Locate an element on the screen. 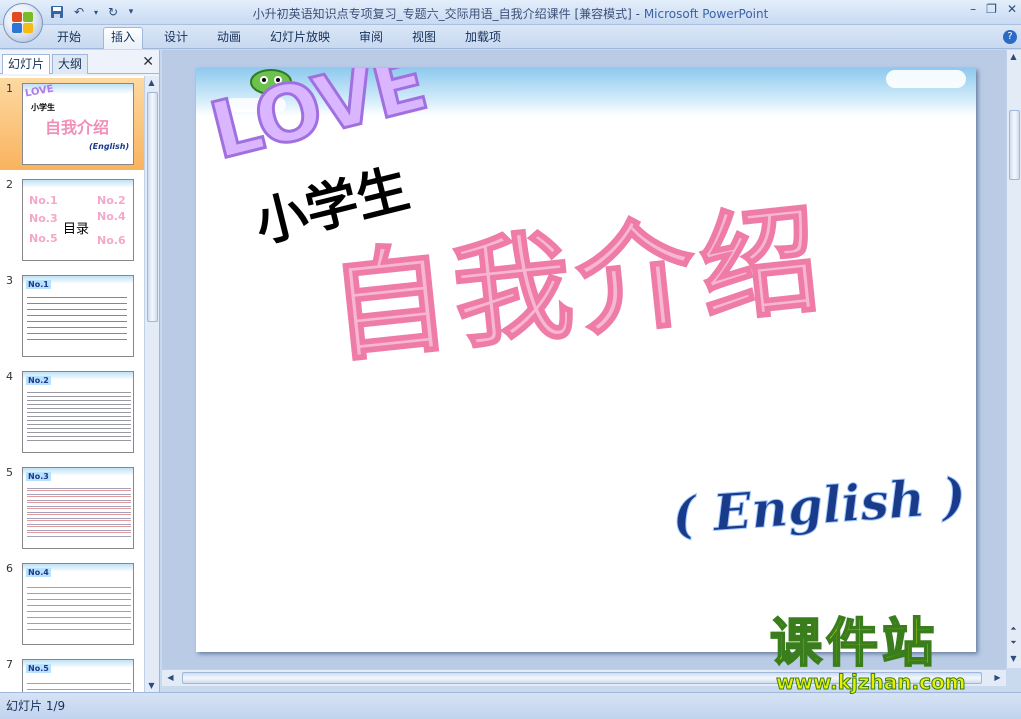 This screenshot has height=719, width=1021. slide-vertical-scrollbar: ▲ ⏶ ⏷ ▼ is located at coordinates (1013, 359).